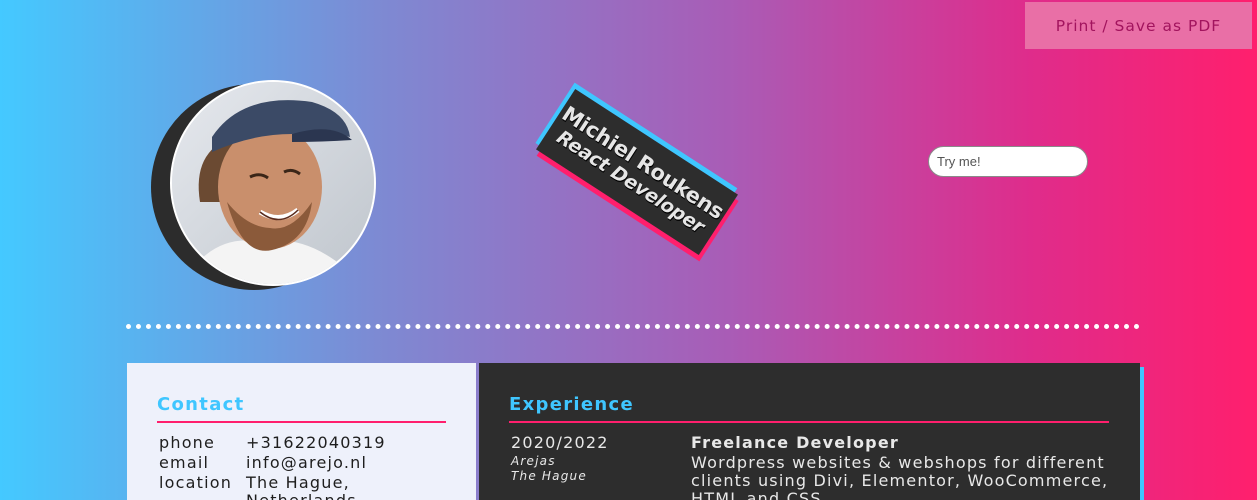 This screenshot has width=1257, height=500. What do you see at coordinates (533, 461) in the screenshot?
I see `experience-company: Arejas` at bounding box center [533, 461].